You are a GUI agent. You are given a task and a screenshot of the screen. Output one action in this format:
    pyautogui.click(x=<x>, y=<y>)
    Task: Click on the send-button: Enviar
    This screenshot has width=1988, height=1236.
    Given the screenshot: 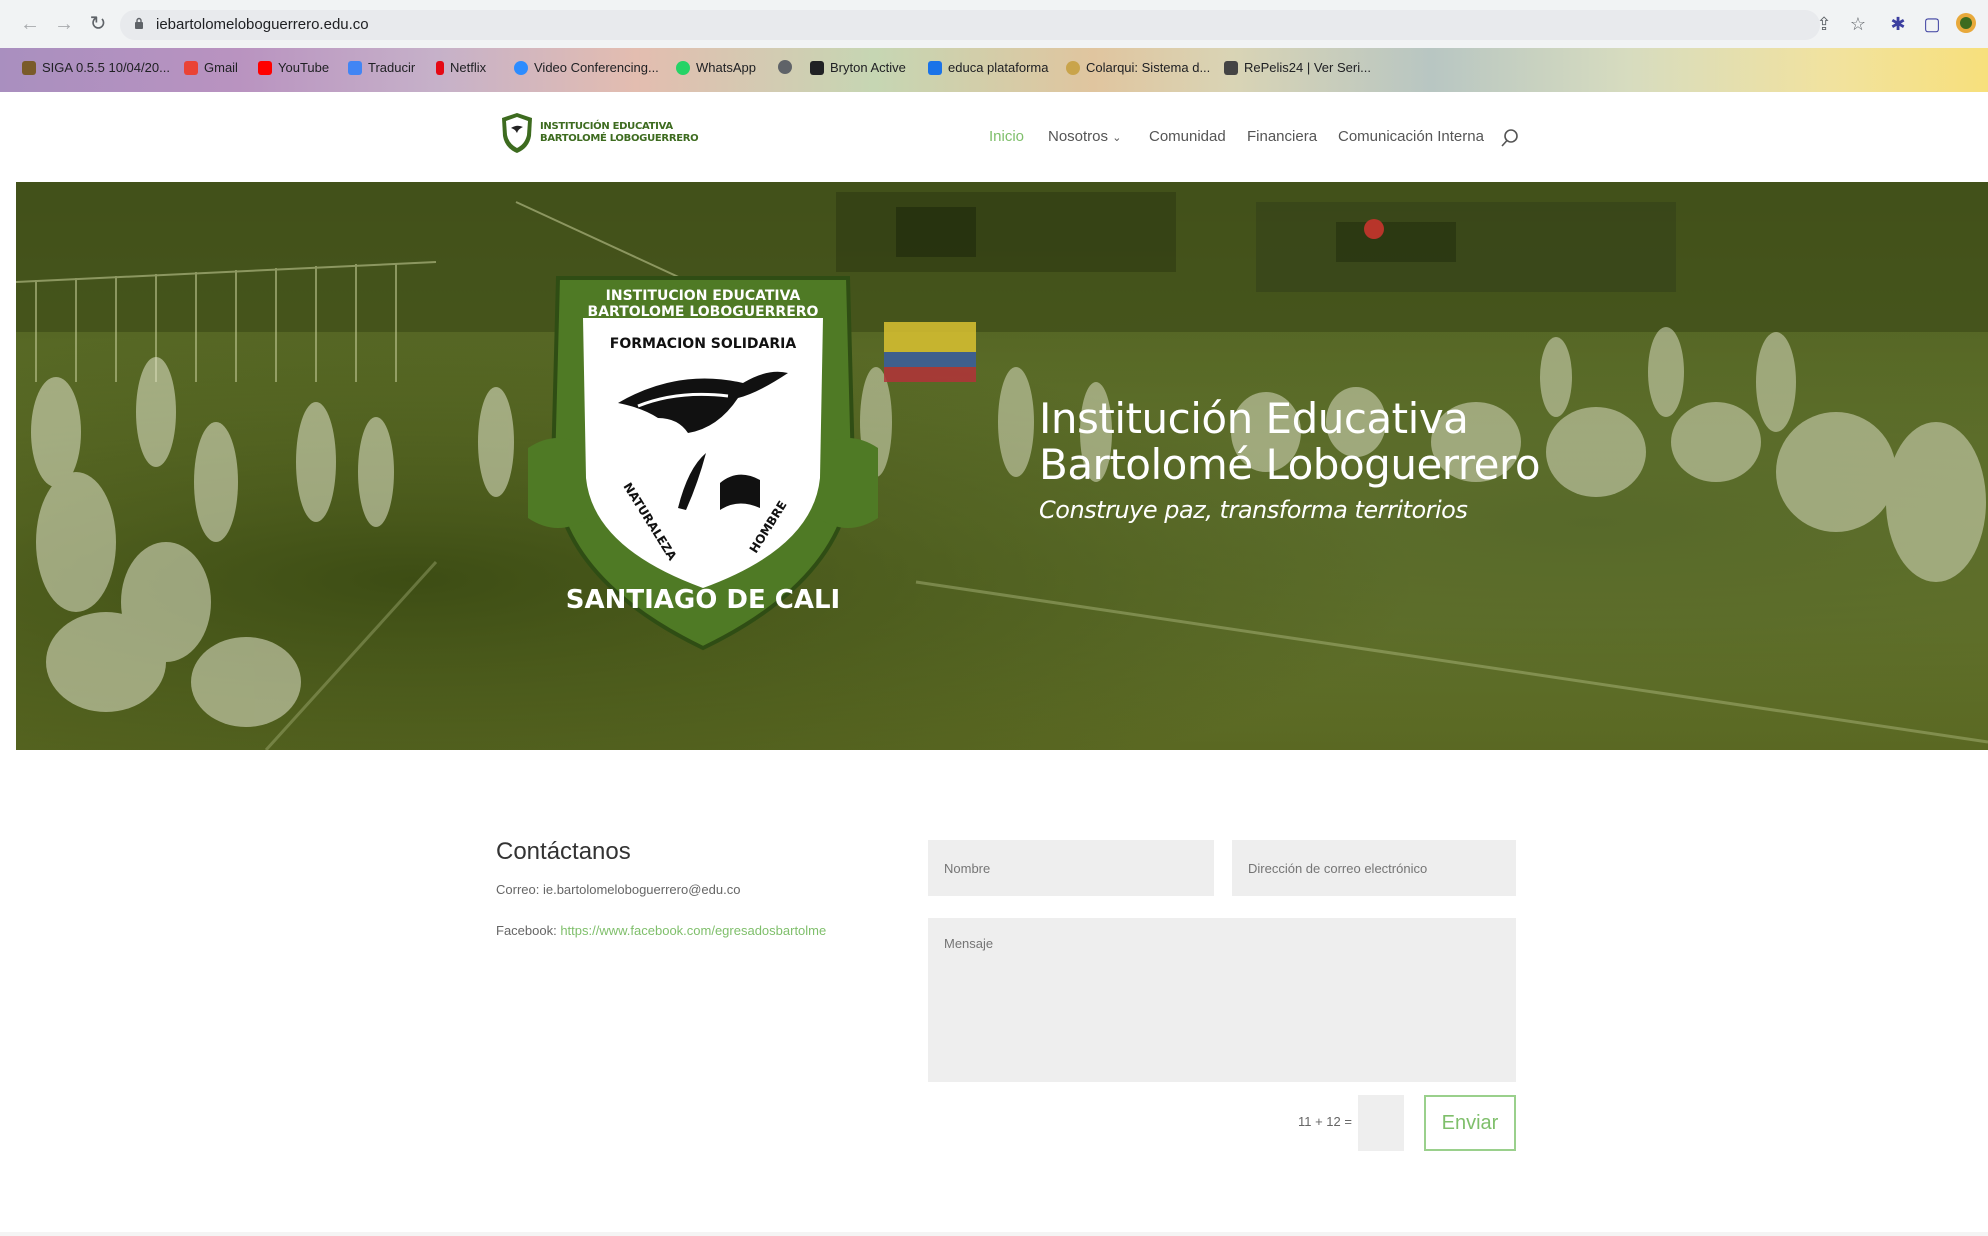 What is the action you would take?
    pyautogui.click(x=1470, y=1123)
    